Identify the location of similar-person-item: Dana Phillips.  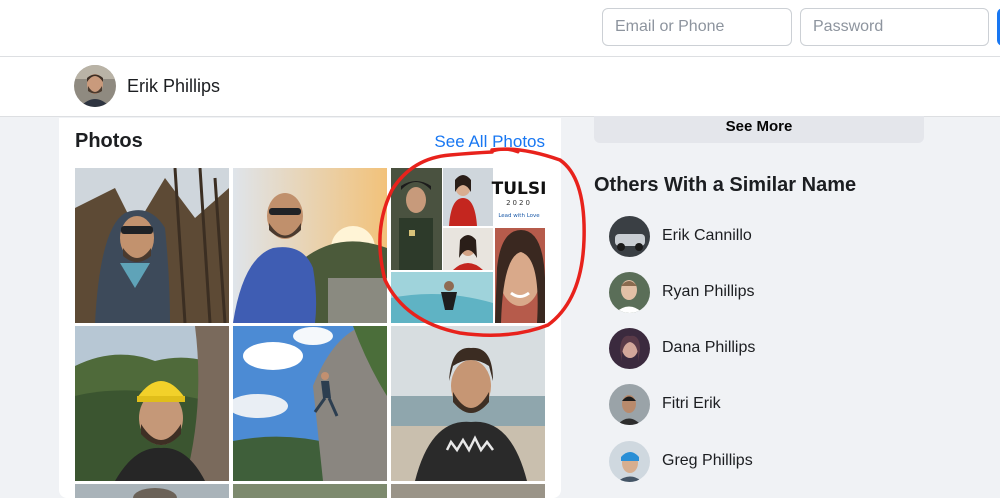
(769, 349).